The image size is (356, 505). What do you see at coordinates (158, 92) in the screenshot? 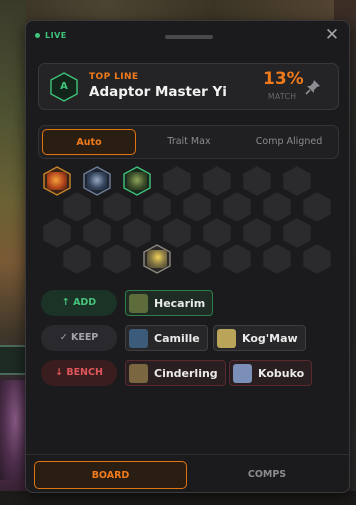
I see `champion-name: Adaptor Master Yi` at bounding box center [158, 92].